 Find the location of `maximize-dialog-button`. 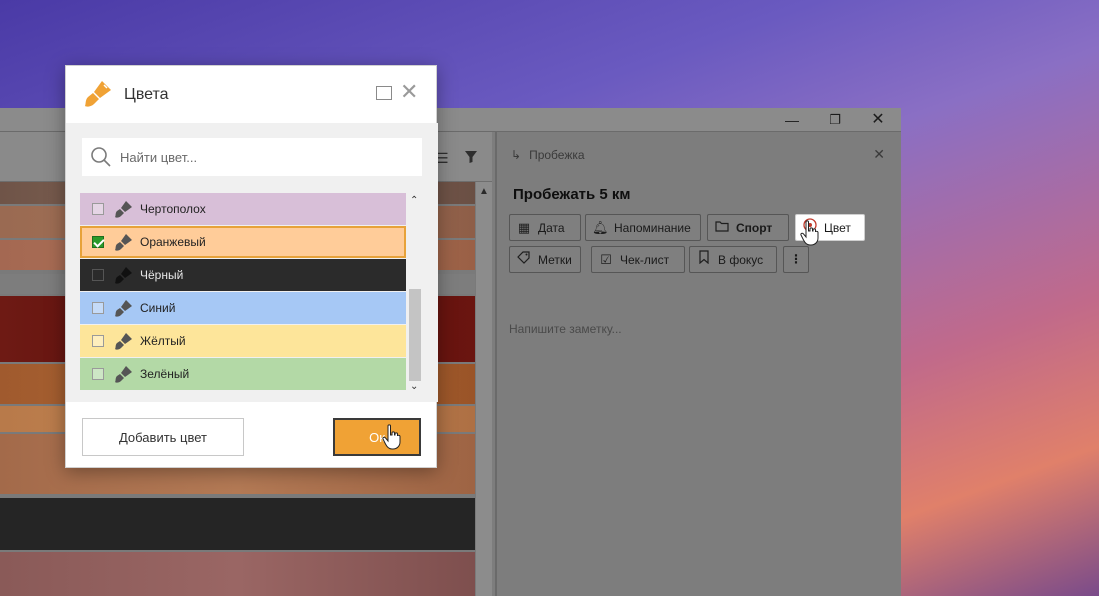

maximize-dialog-button is located at coordinates (384, 93).